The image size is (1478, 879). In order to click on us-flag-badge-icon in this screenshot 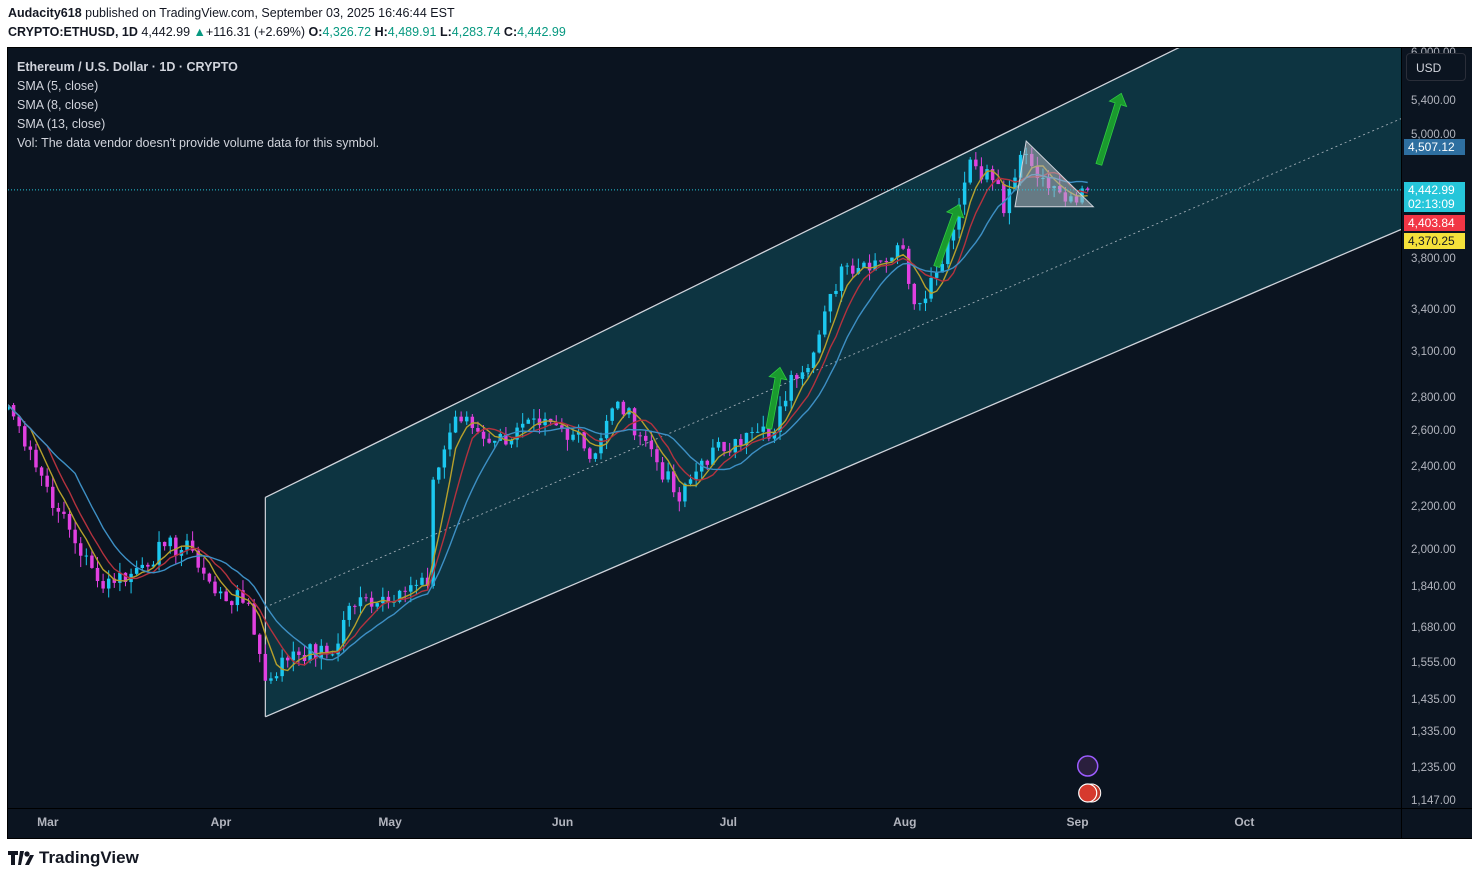, I will do `click(1088, 793)`.